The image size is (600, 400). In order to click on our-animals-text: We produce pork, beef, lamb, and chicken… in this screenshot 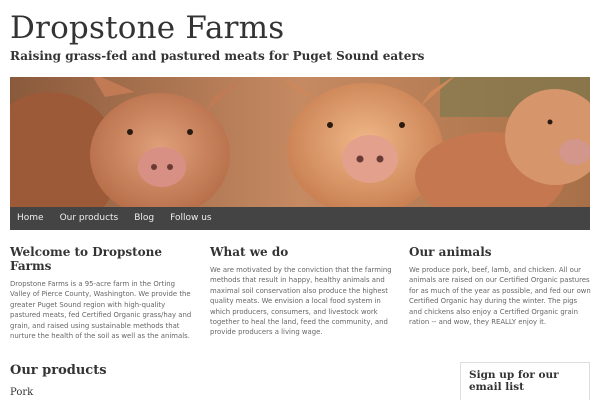, I will do `click(500, 296)`.